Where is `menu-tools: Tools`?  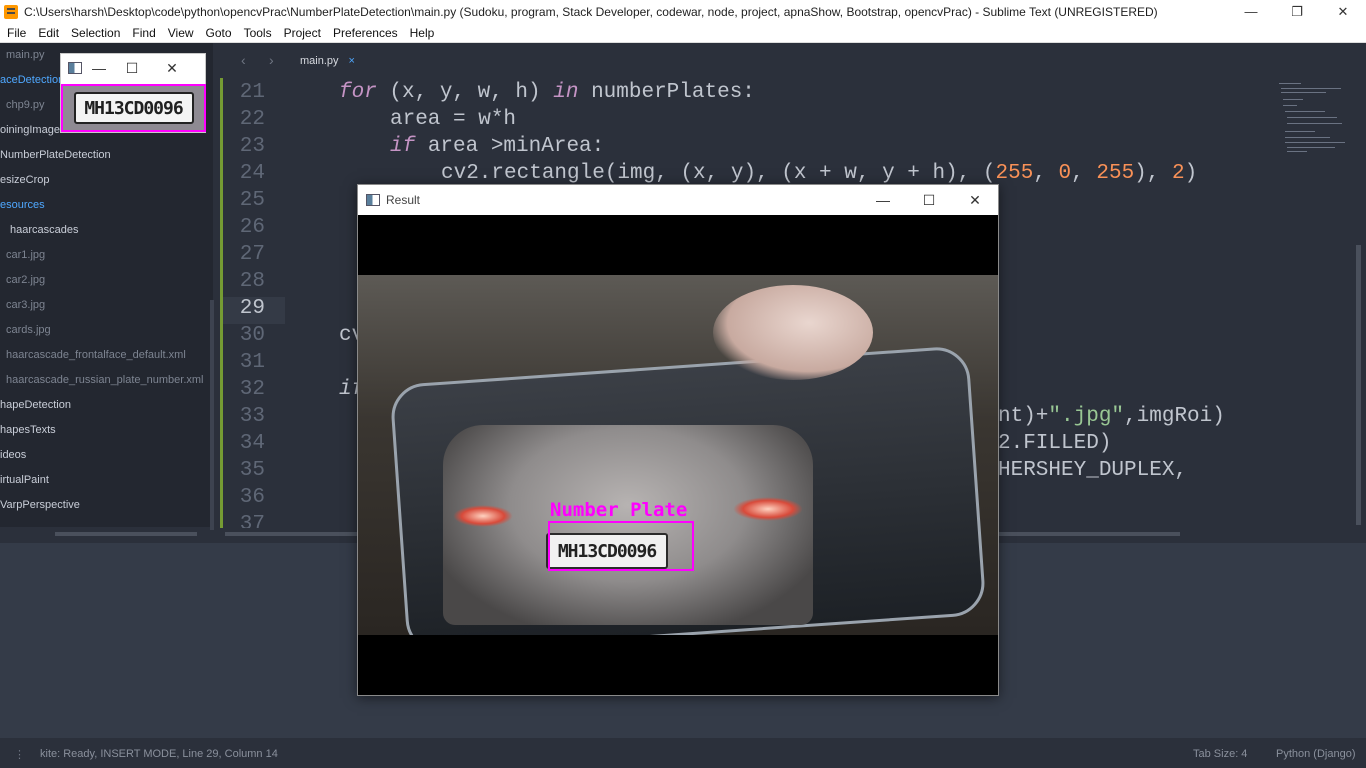 menu-tools: Tools is located at coordinates (258, 33).